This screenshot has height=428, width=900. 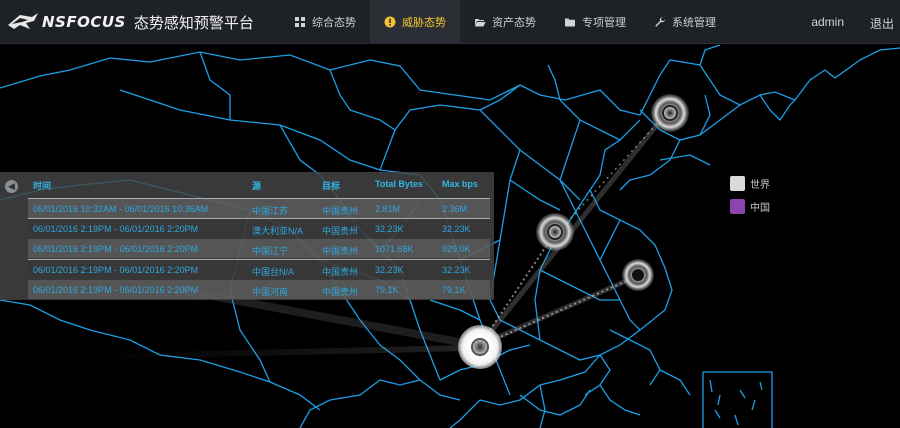 I want to click on main-nav: 综合态势 威胁态势 资产态势 专项管理 系统管理, so click(x=505, y=22).